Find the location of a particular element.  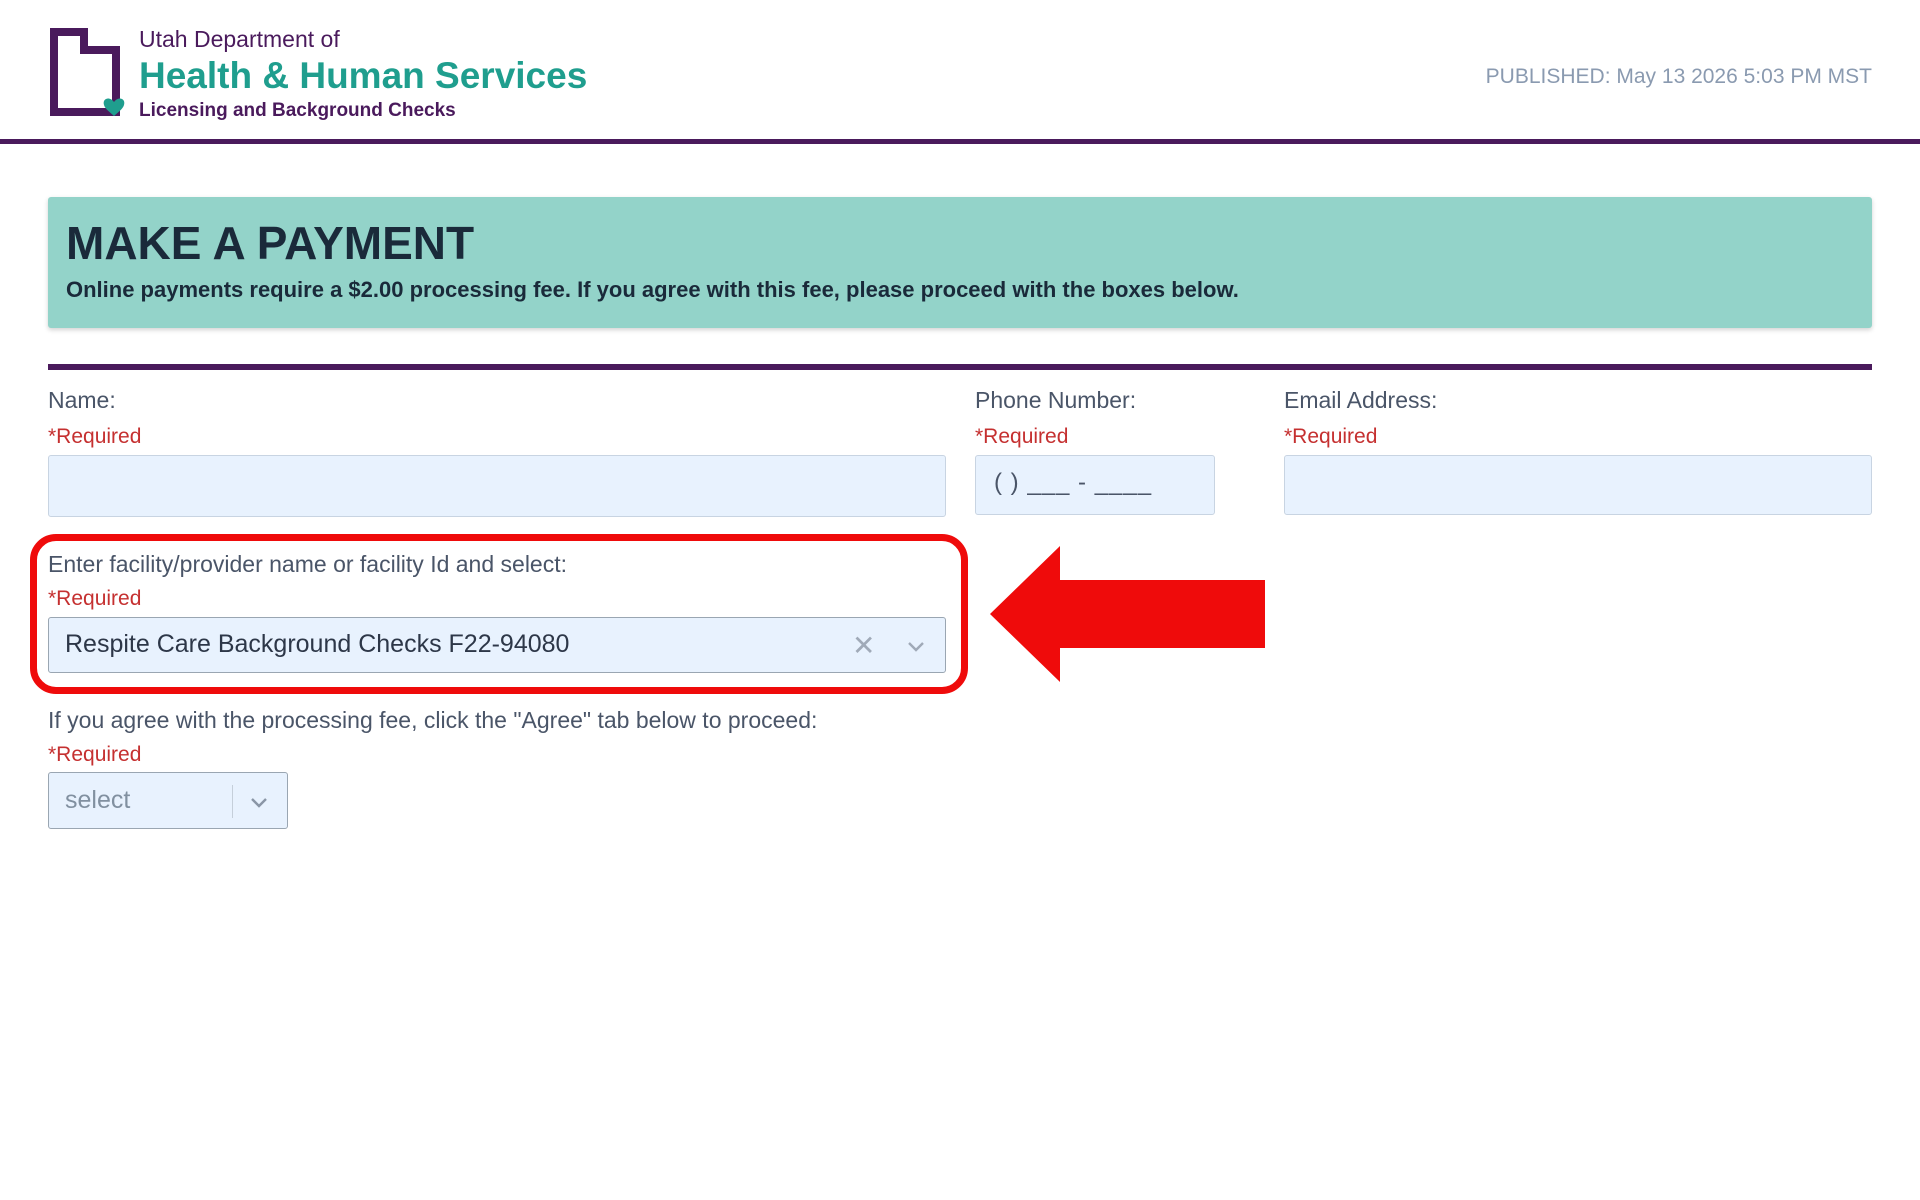

agree-select: select is located at coordinates (168, 800).